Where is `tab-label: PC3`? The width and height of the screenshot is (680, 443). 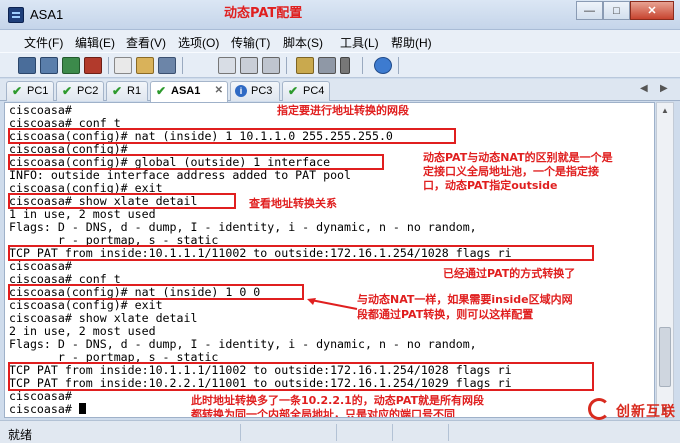 tab-label: PC3 is located at coordinates (262, 91).